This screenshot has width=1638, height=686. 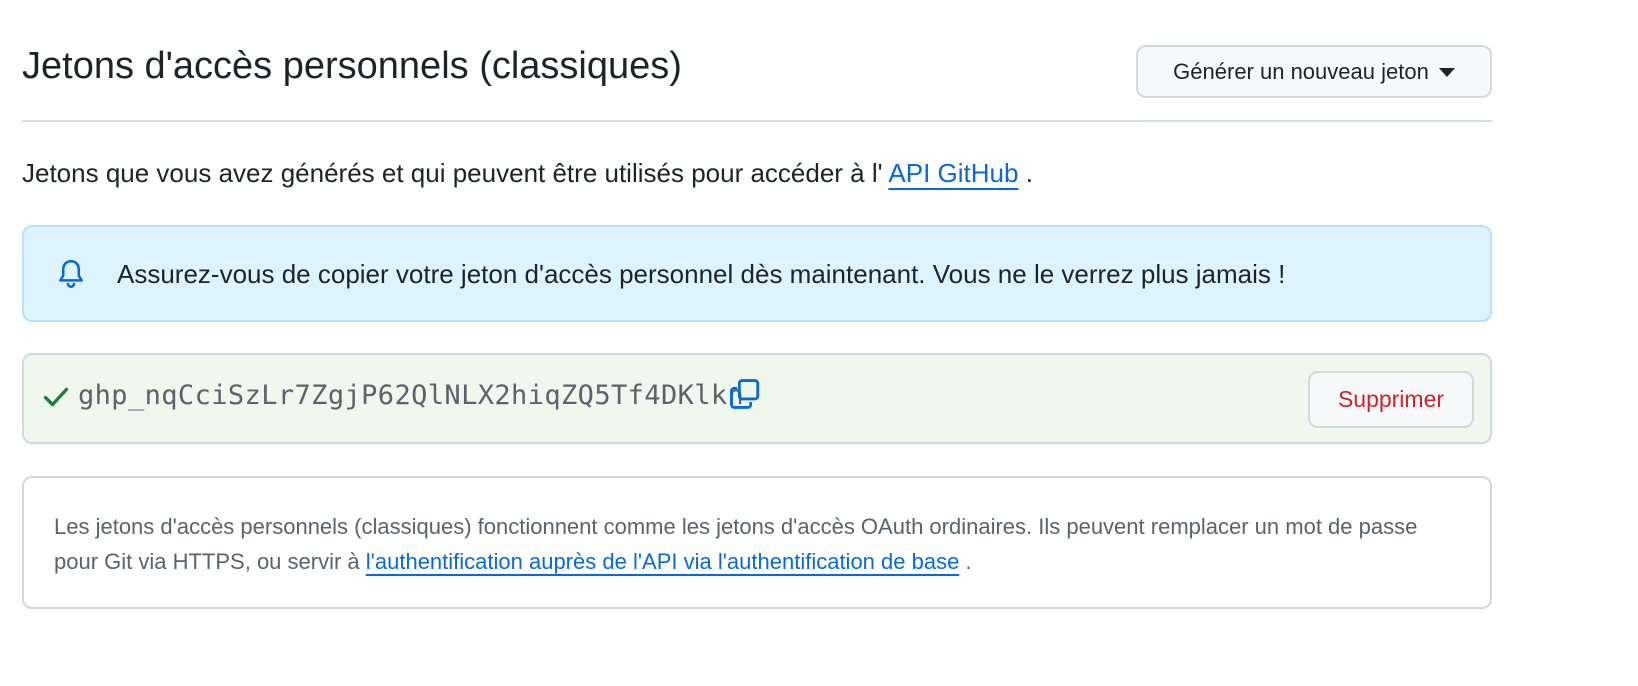 What do you see at coordinates (56, 397) in the screenshot?
I see `check-icon` at bounding box center [56, 397].